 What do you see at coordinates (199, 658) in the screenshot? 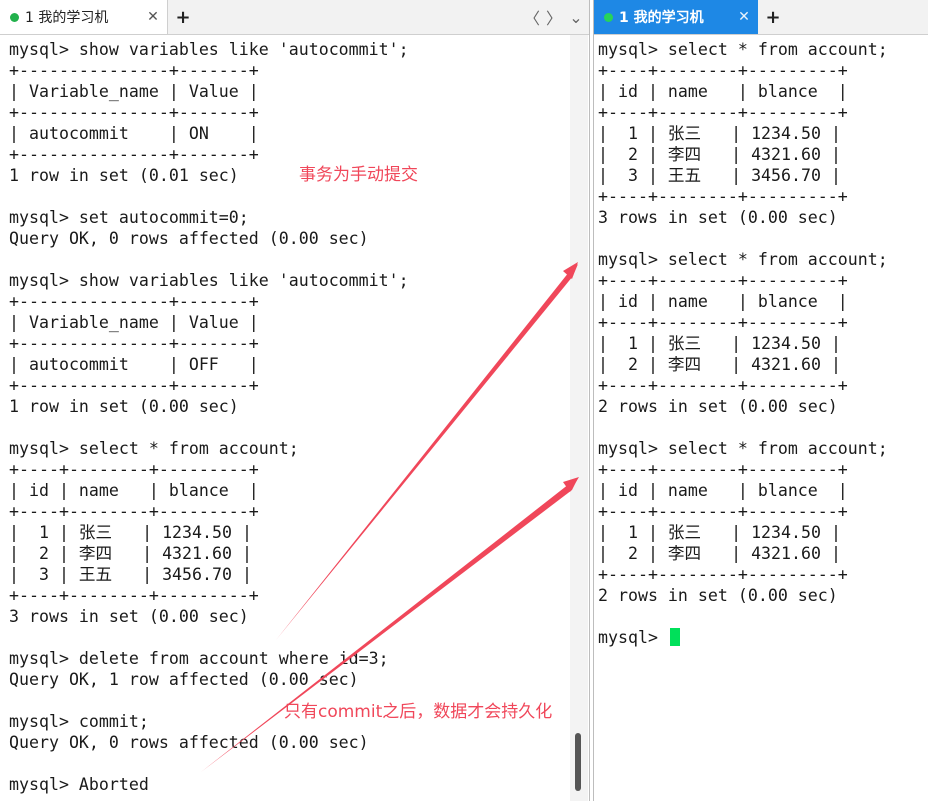
I see `terminal-line: mysql> delete from account where id=3;` at bounding box center [199, 658].